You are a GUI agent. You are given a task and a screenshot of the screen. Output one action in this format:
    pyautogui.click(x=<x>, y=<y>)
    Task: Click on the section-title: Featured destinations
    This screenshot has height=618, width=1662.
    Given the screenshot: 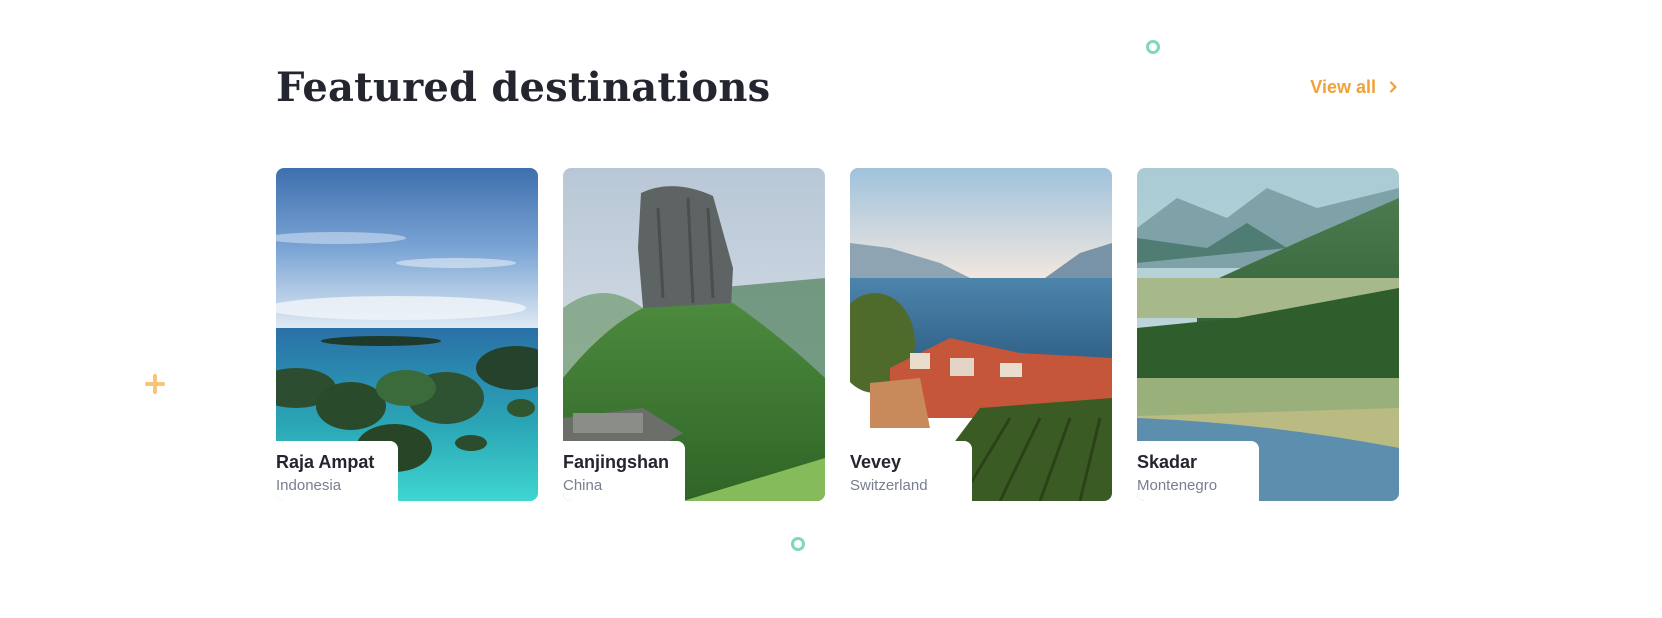 What is the action you would take?
    pyautogui.click(x=523, y=87)
    